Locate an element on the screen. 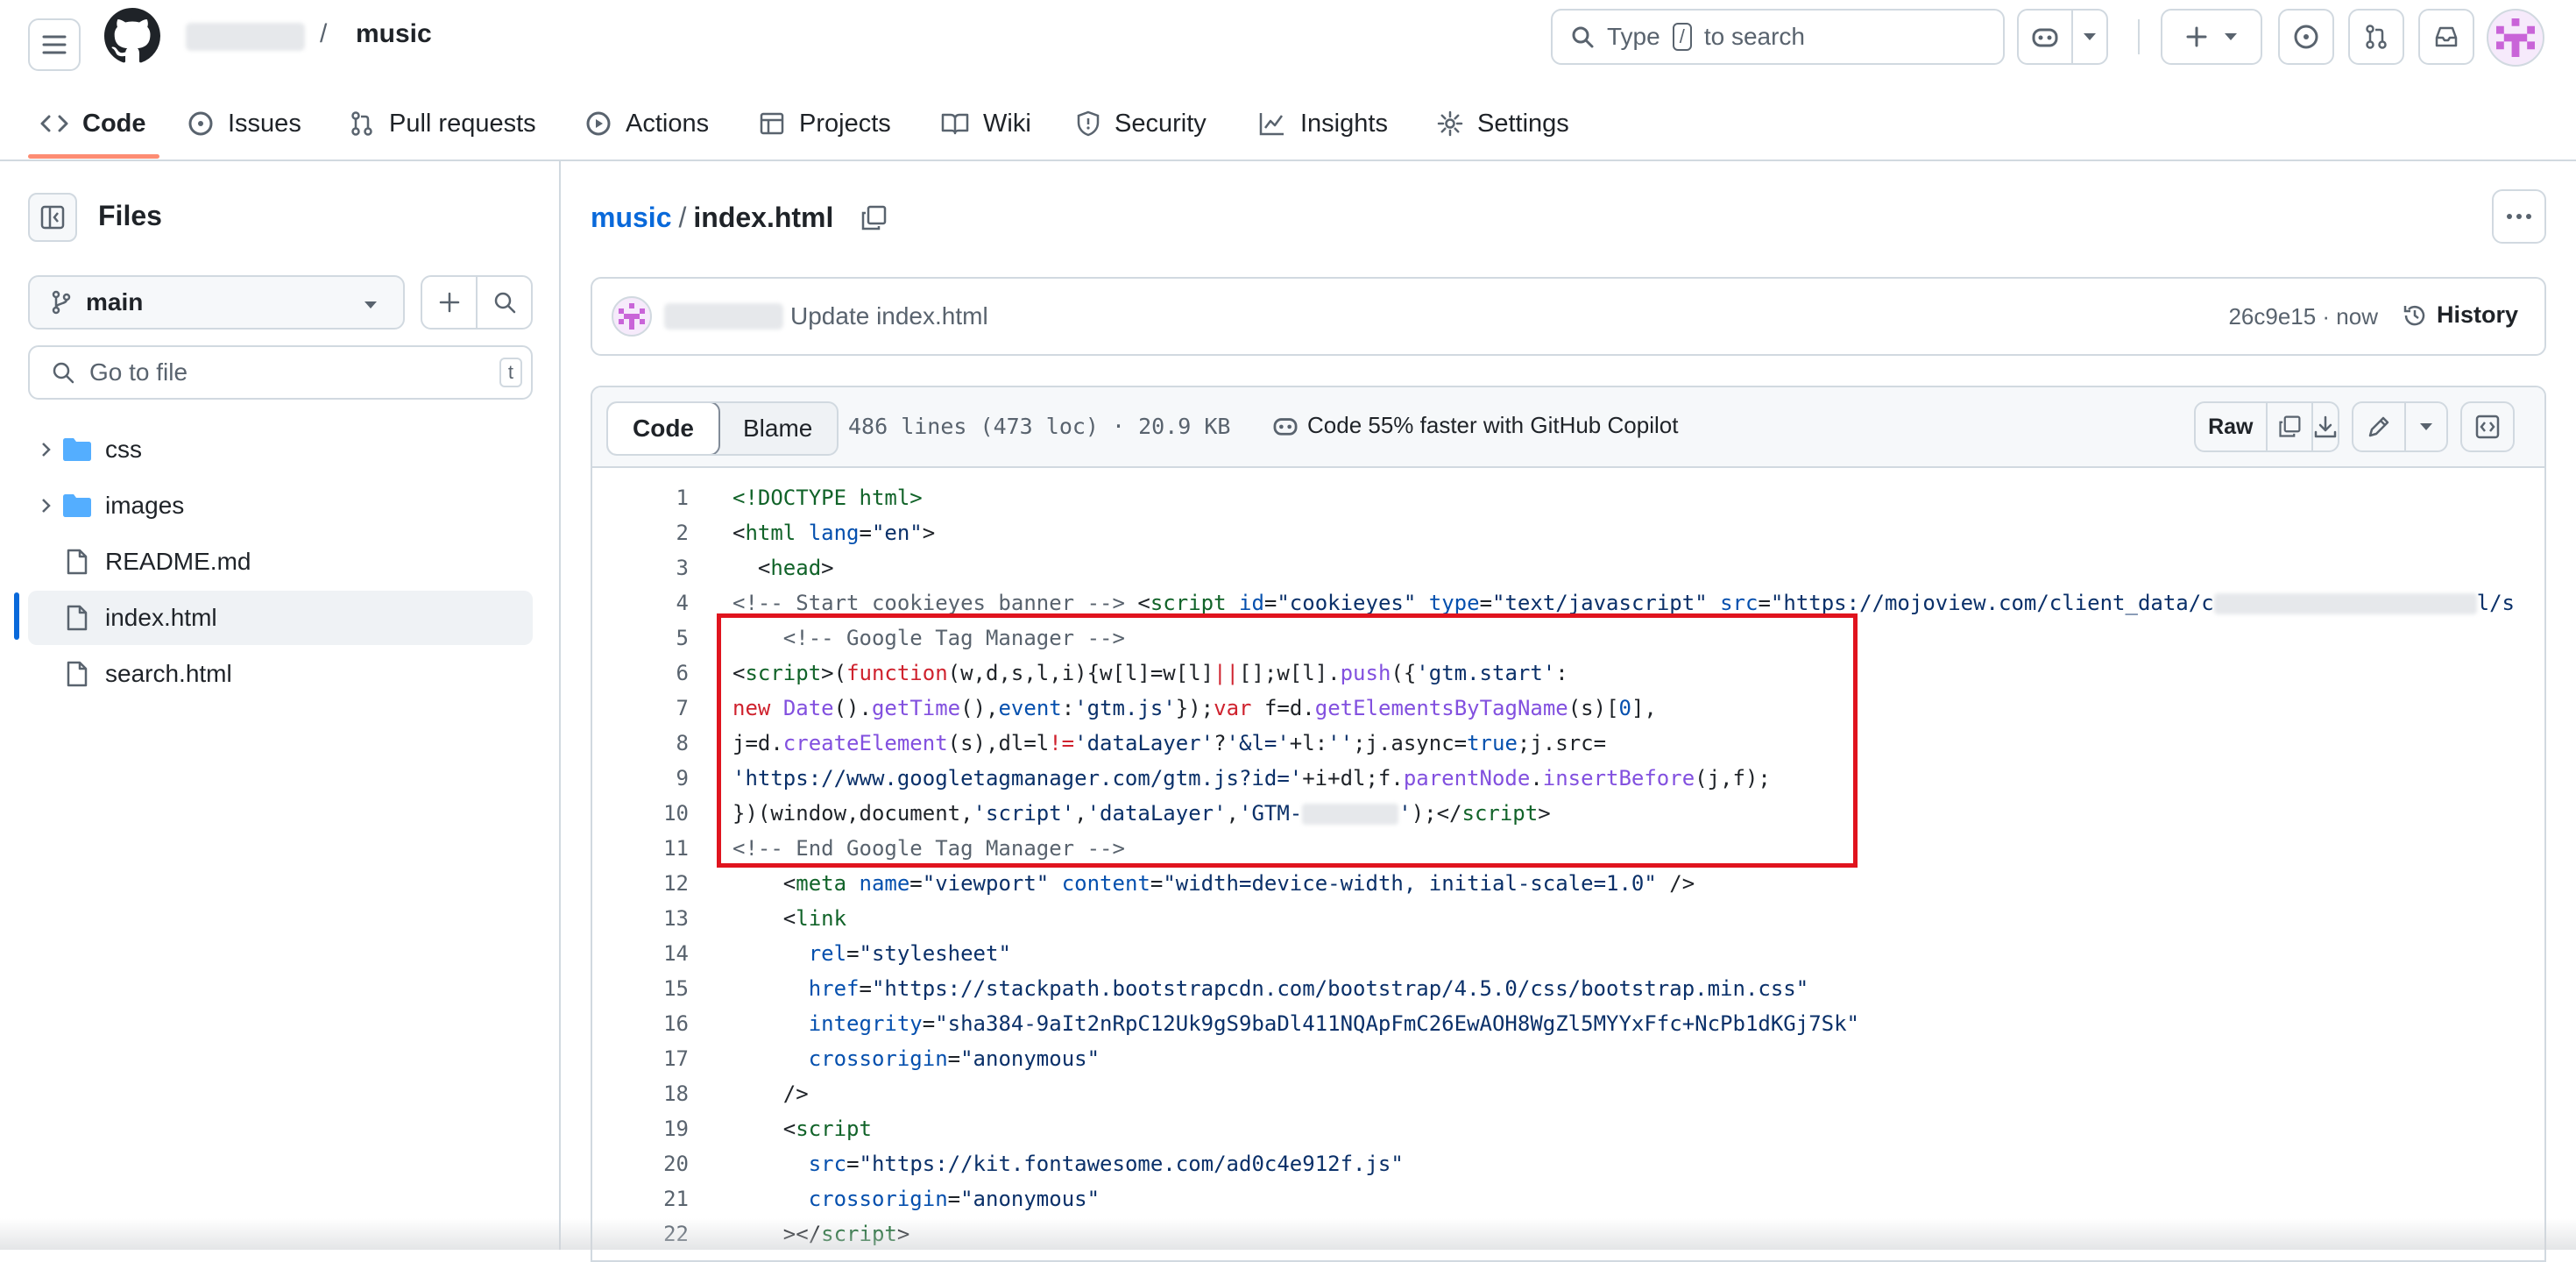  file-icon is located at coordinates (77, 562).